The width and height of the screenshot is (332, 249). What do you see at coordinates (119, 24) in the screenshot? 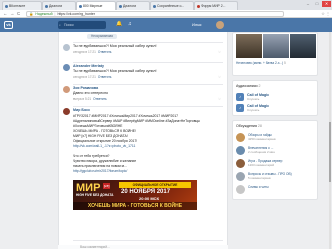
I see `notifications-bell-icon: 🔔` at bounding box center [119, 24].